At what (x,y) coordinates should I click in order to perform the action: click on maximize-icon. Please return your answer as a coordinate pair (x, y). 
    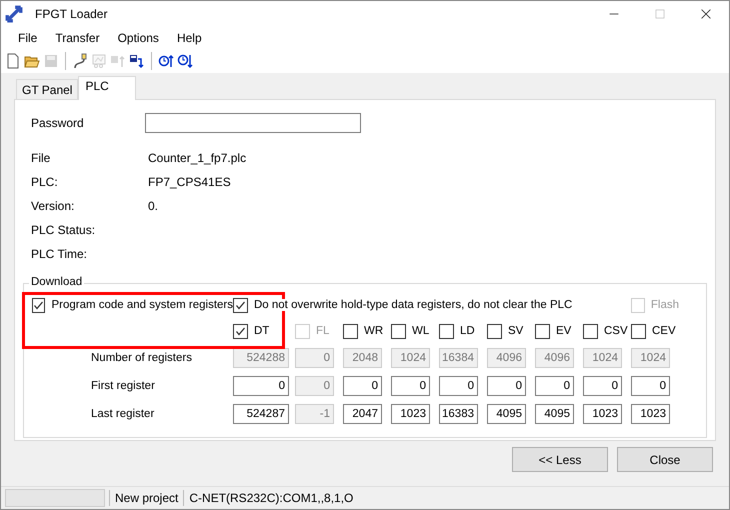
    Looking at the image, I should click on (660, 14).